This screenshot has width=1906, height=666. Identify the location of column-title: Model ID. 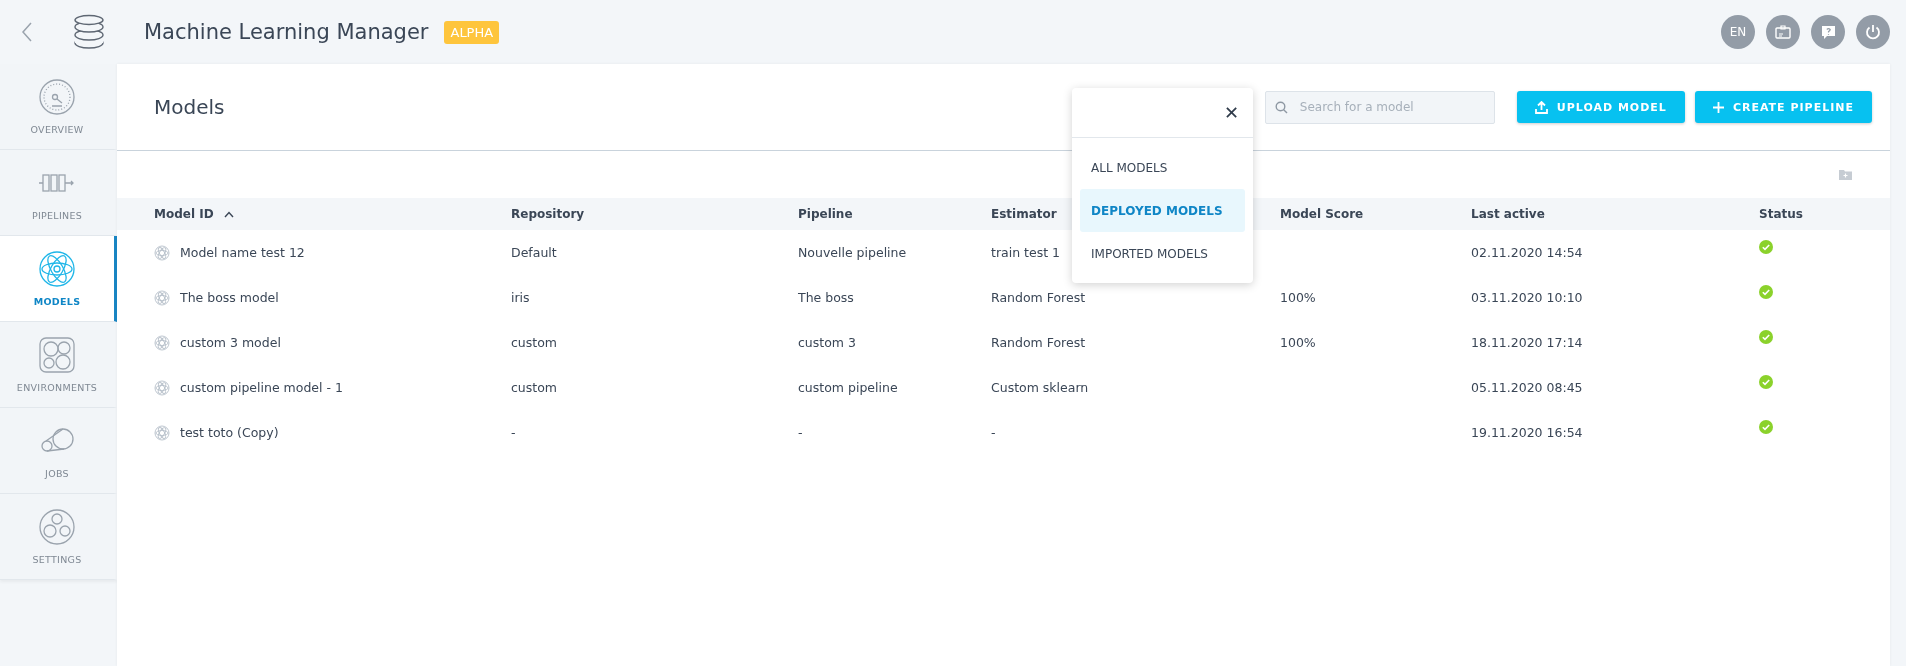
(184, 214).